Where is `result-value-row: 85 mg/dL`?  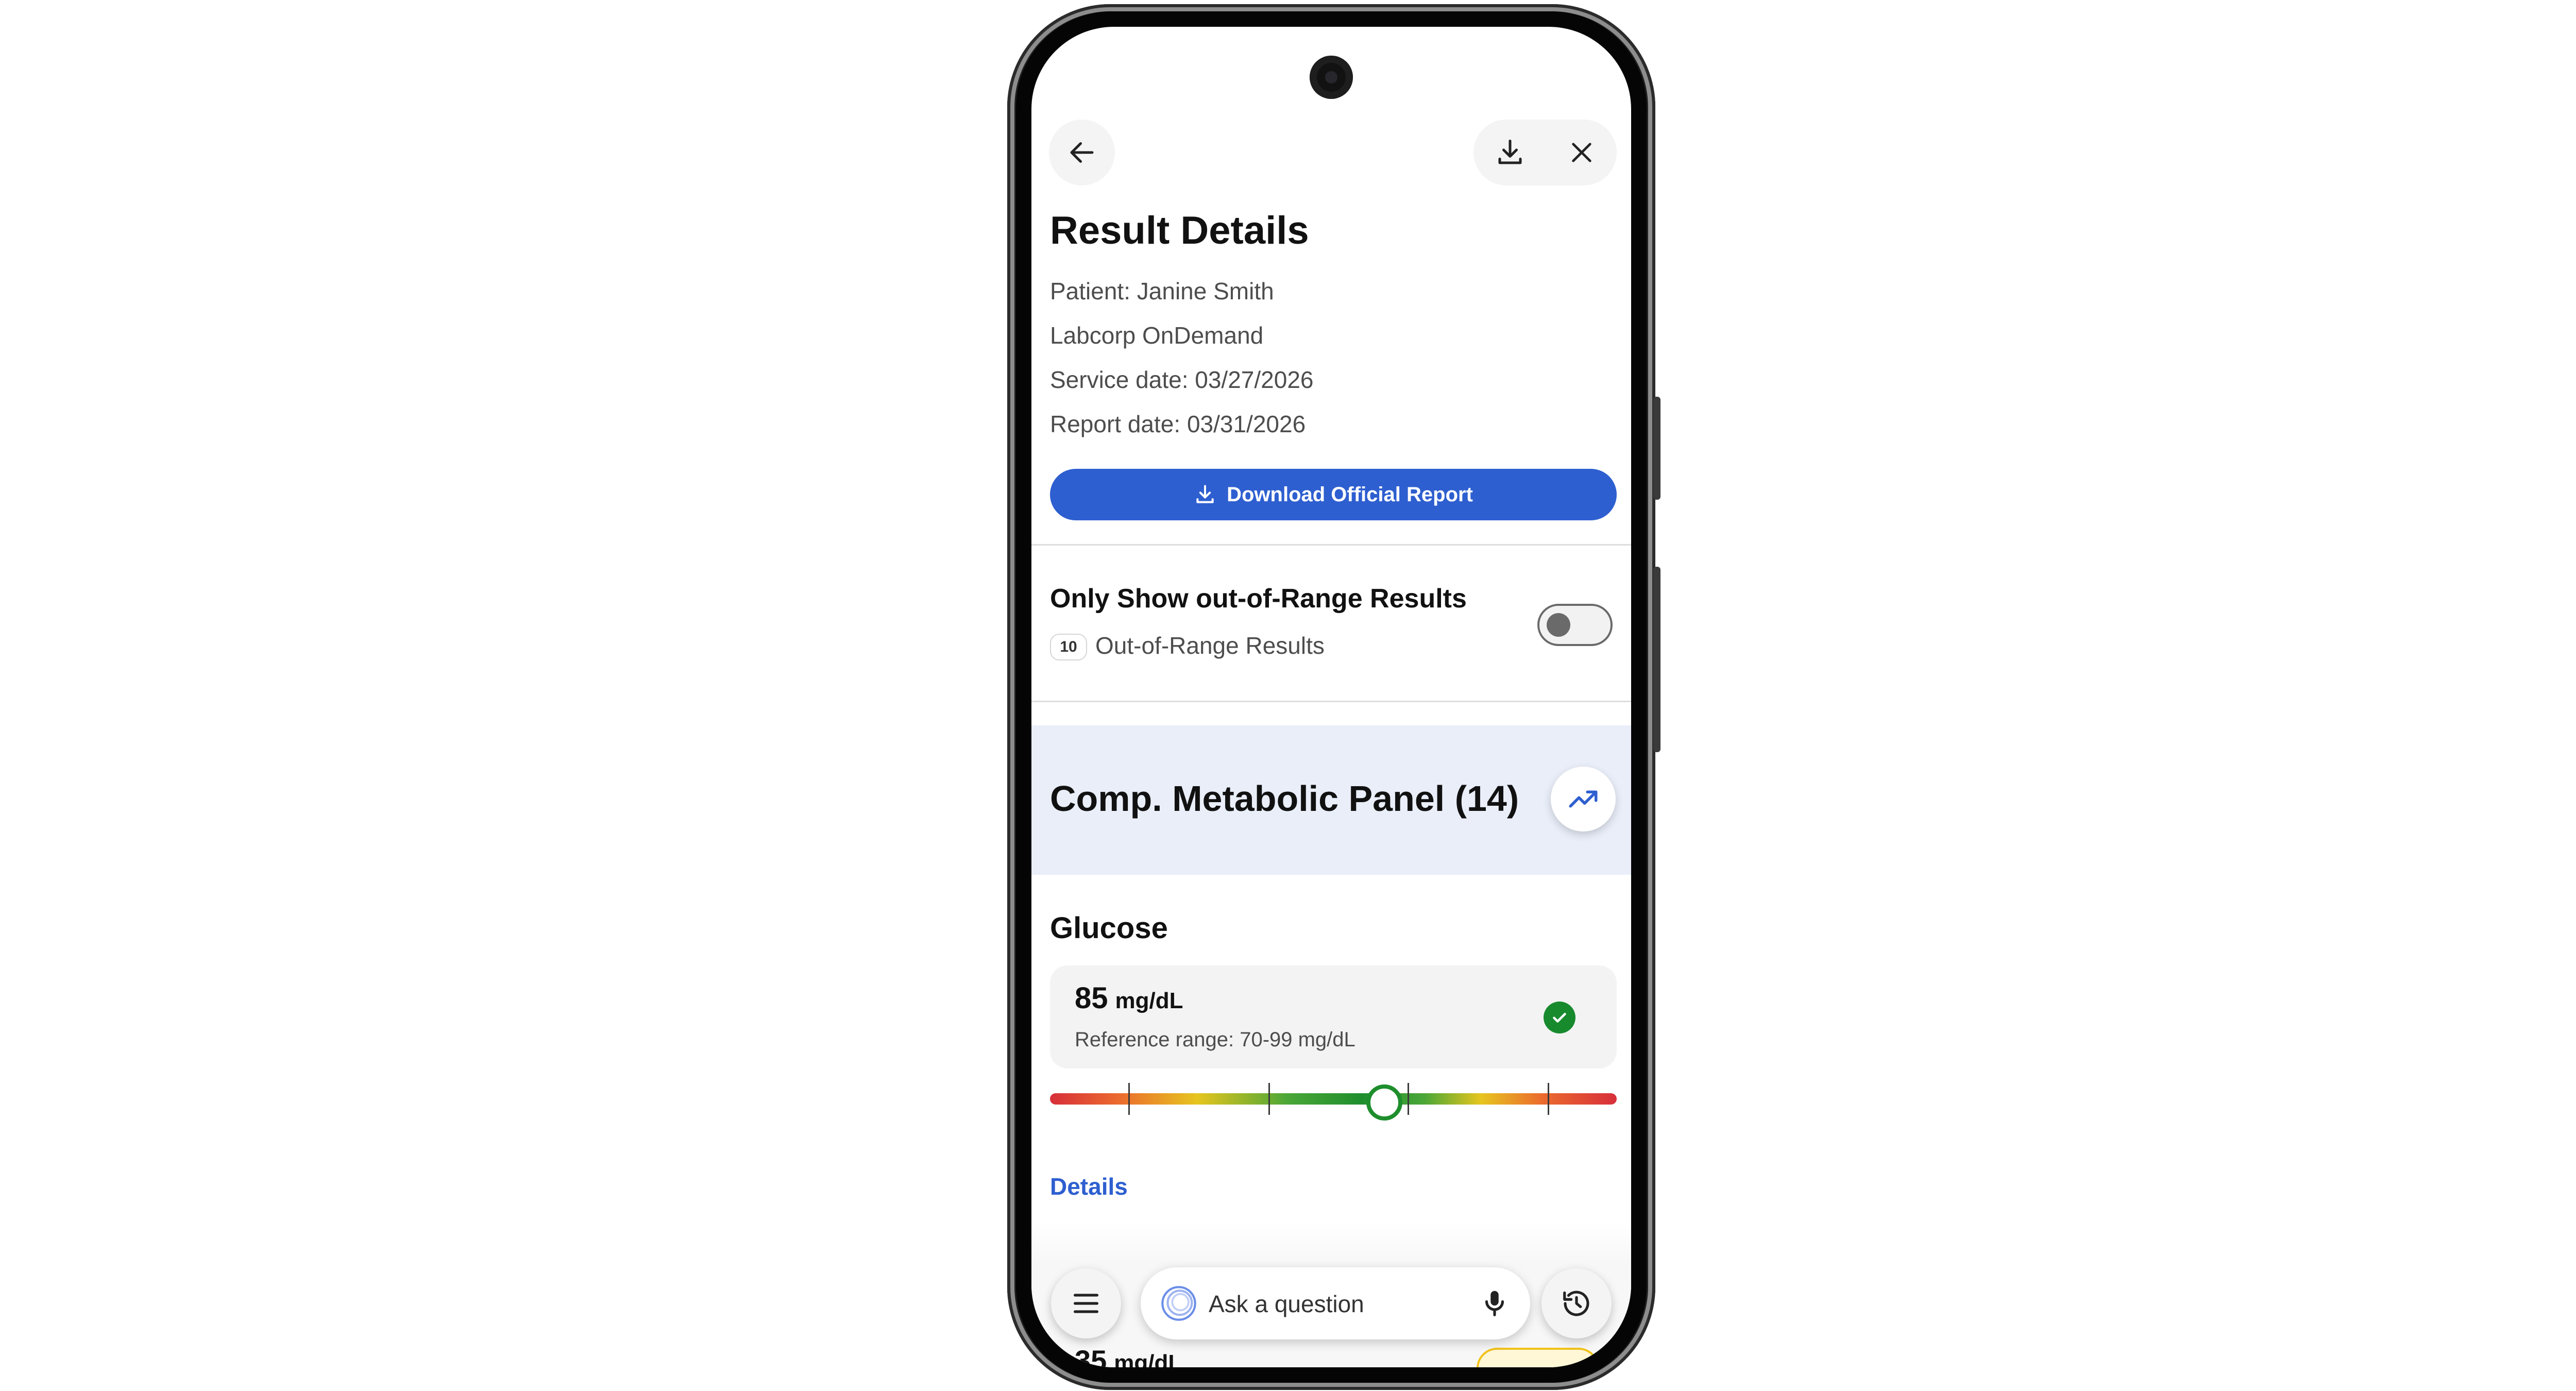
result-value-row: 85 mg/dL is located at coordinates (1129, 998).